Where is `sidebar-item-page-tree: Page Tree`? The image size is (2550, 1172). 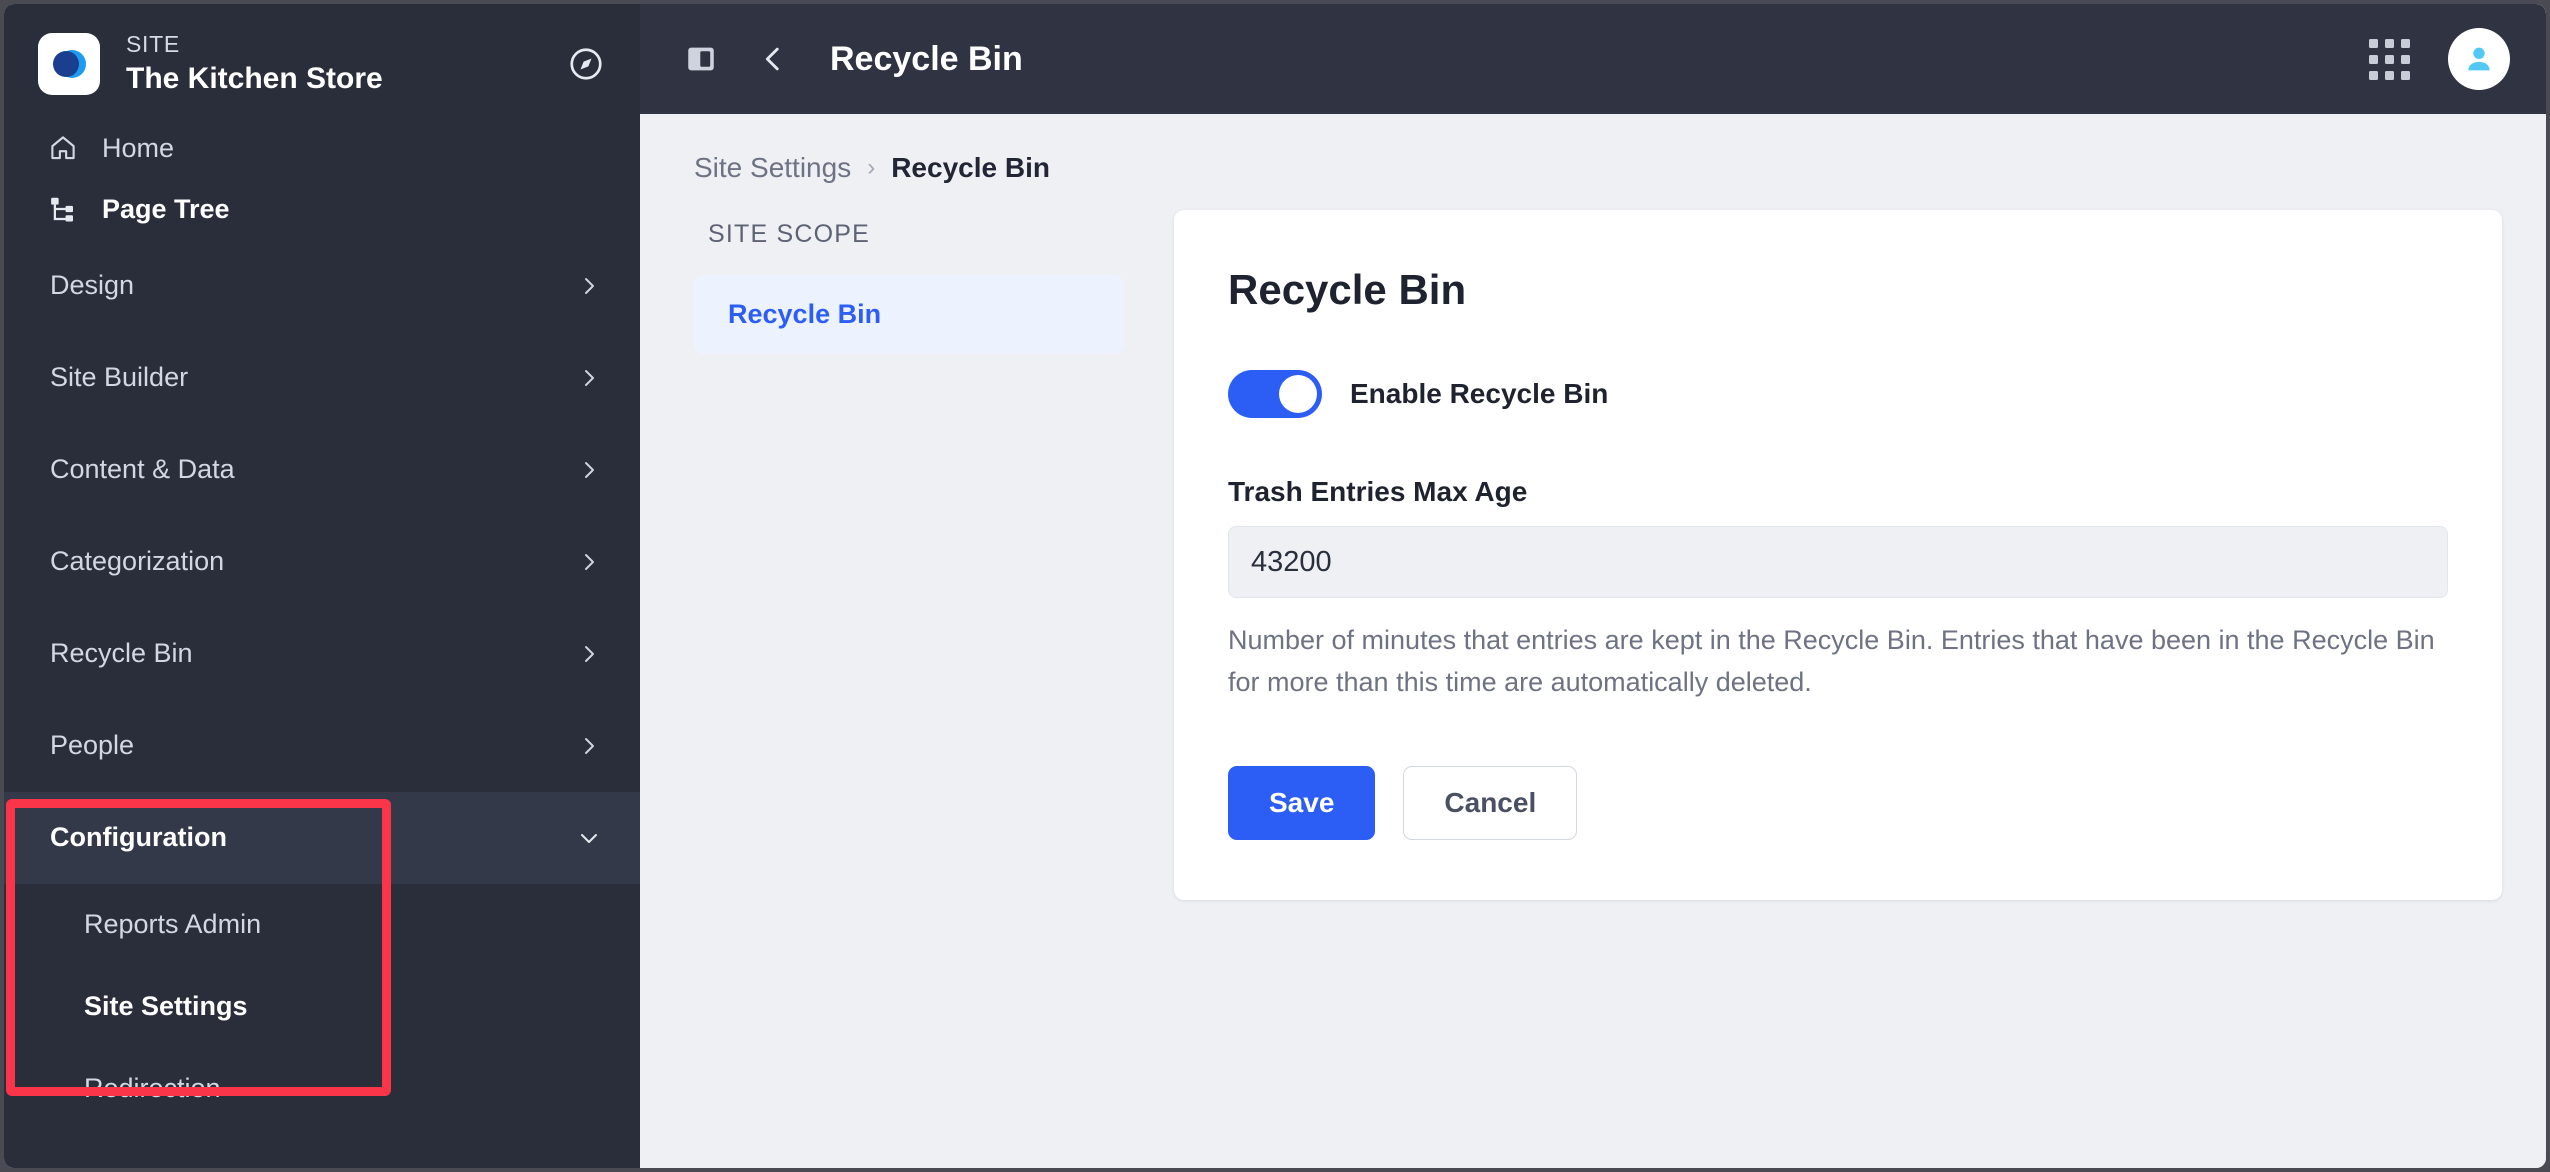 sidebar-item-page-tree: Page Tree is located at coordinates (322, 209).